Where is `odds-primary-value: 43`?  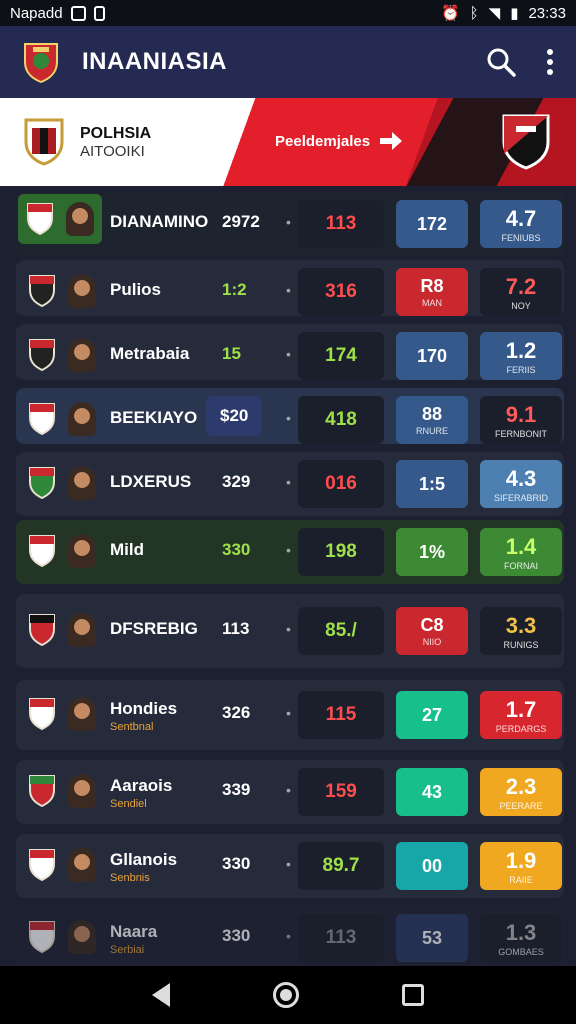
odds-primary-value: 43 is located at coordinates (432, 791).